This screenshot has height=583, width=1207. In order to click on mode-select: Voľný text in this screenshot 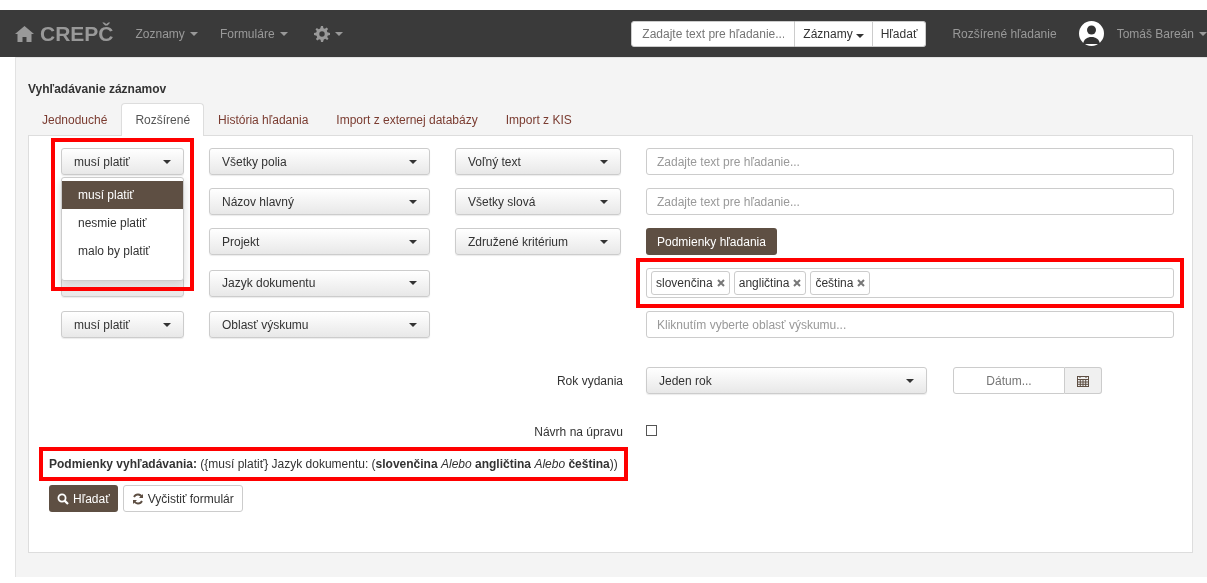, I will do `click(538, 161)`.